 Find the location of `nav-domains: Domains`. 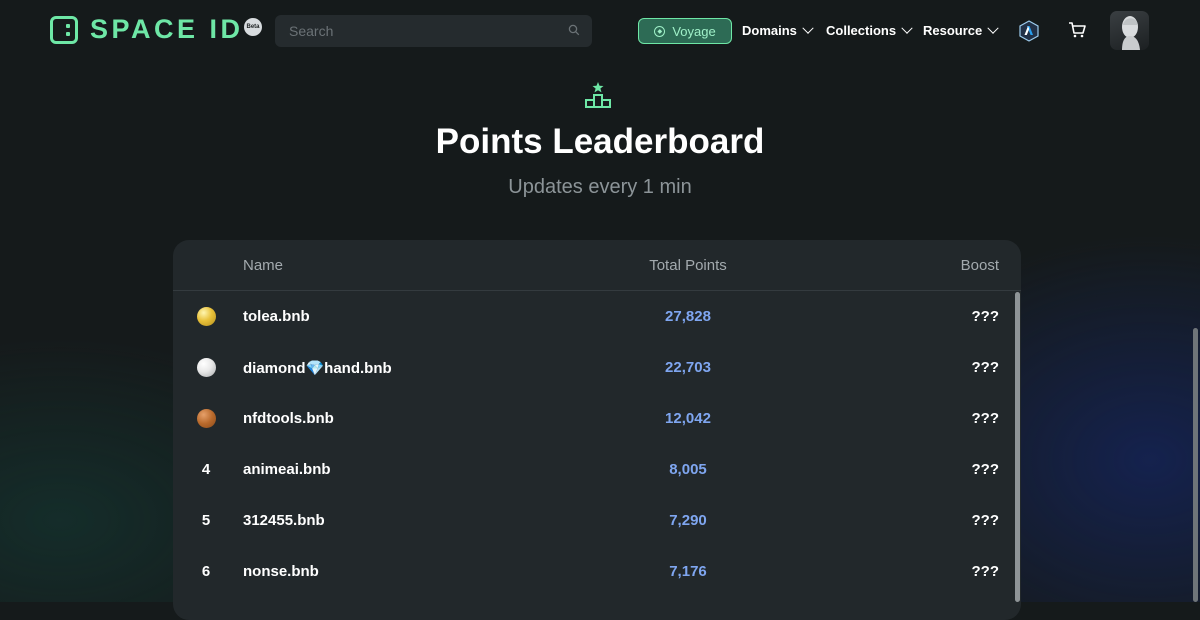

nav-domains: Domains is located at coordinates (778, 30).